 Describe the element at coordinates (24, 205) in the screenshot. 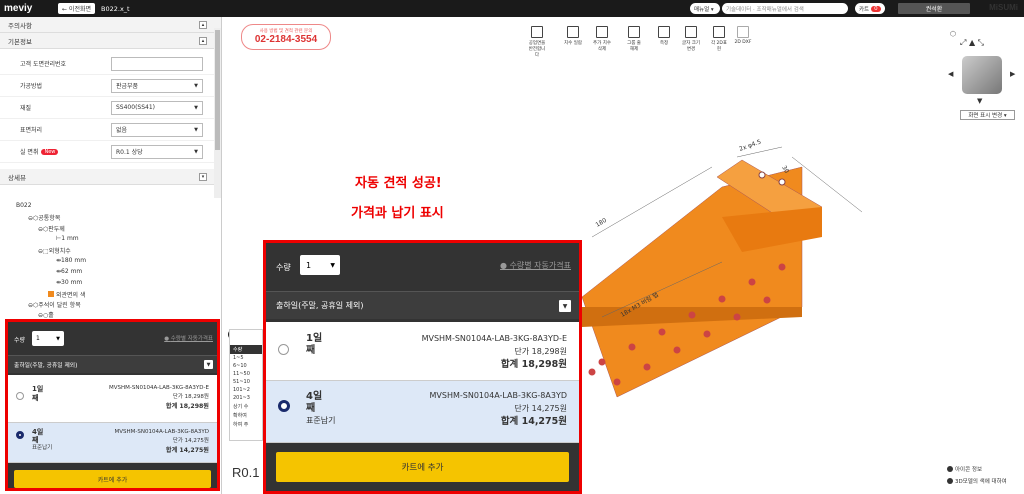

I see `tree-root: B022` at that location.